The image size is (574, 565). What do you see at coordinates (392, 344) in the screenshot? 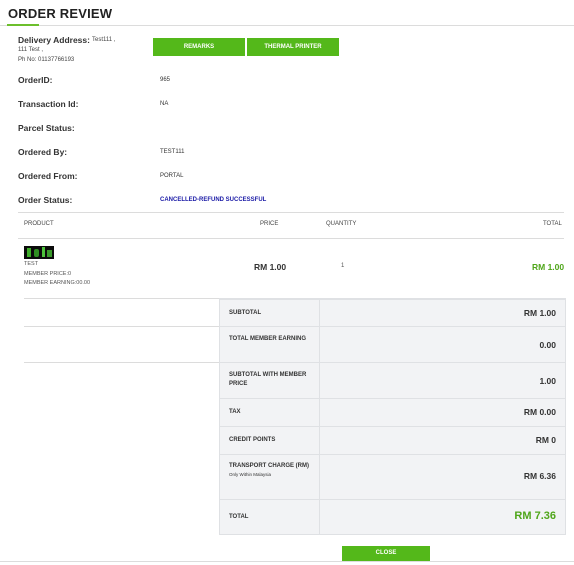
I see `summary-row-member-earning: TOTAL MEMBER EARNING 0.00` at bounding box center [392, 344].